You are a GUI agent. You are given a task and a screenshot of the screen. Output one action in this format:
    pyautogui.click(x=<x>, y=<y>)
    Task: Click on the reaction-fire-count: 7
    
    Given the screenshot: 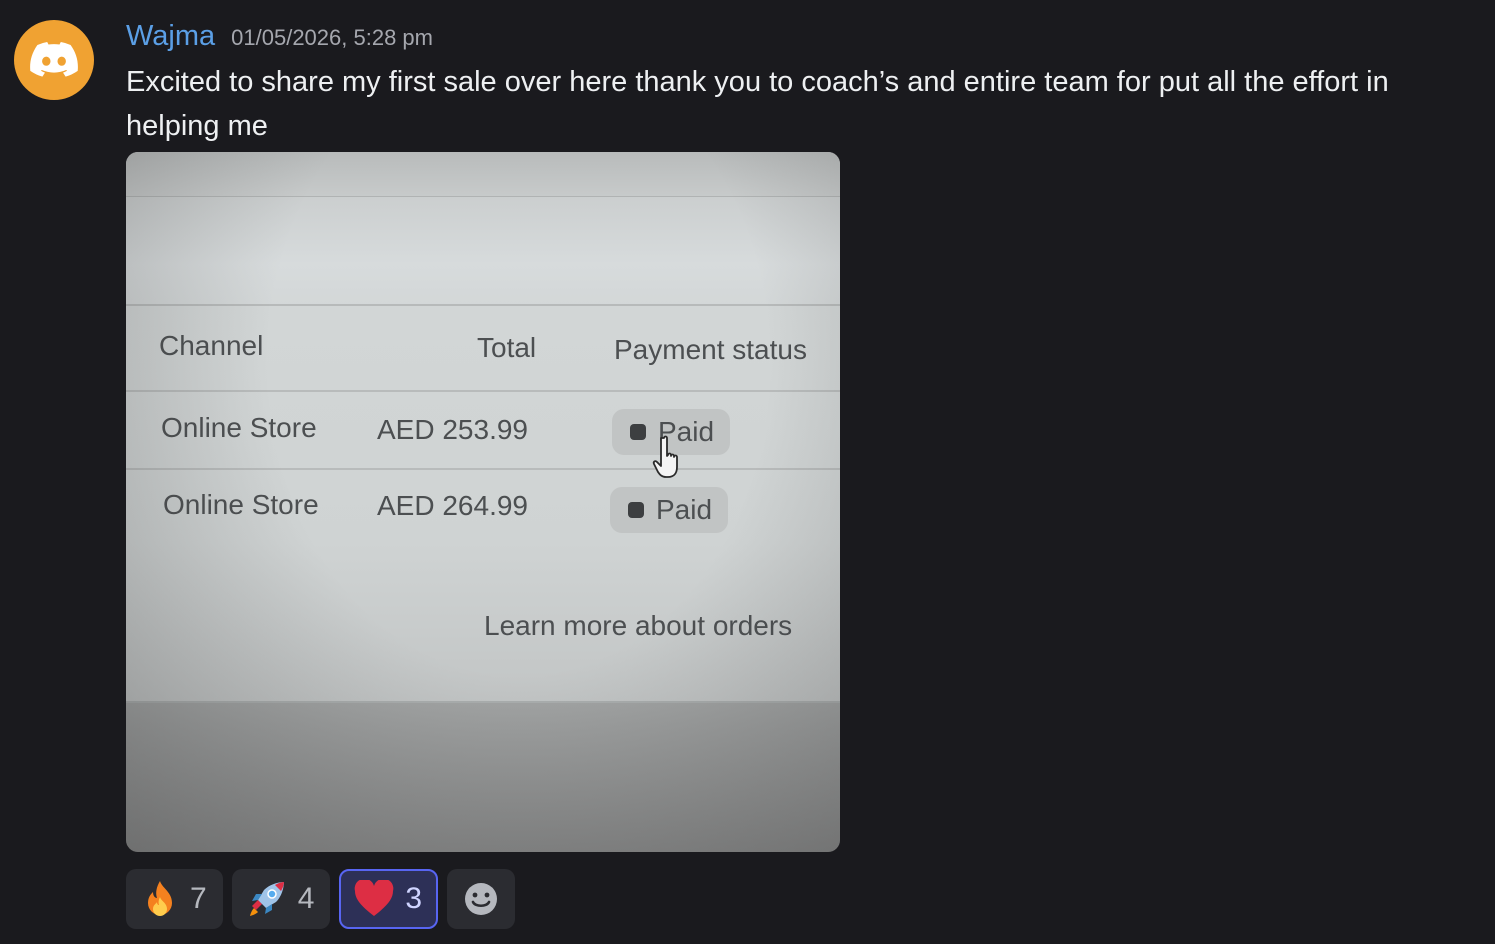 What is the action you would take?
    pyautogui.click(x=198, y=898)
    